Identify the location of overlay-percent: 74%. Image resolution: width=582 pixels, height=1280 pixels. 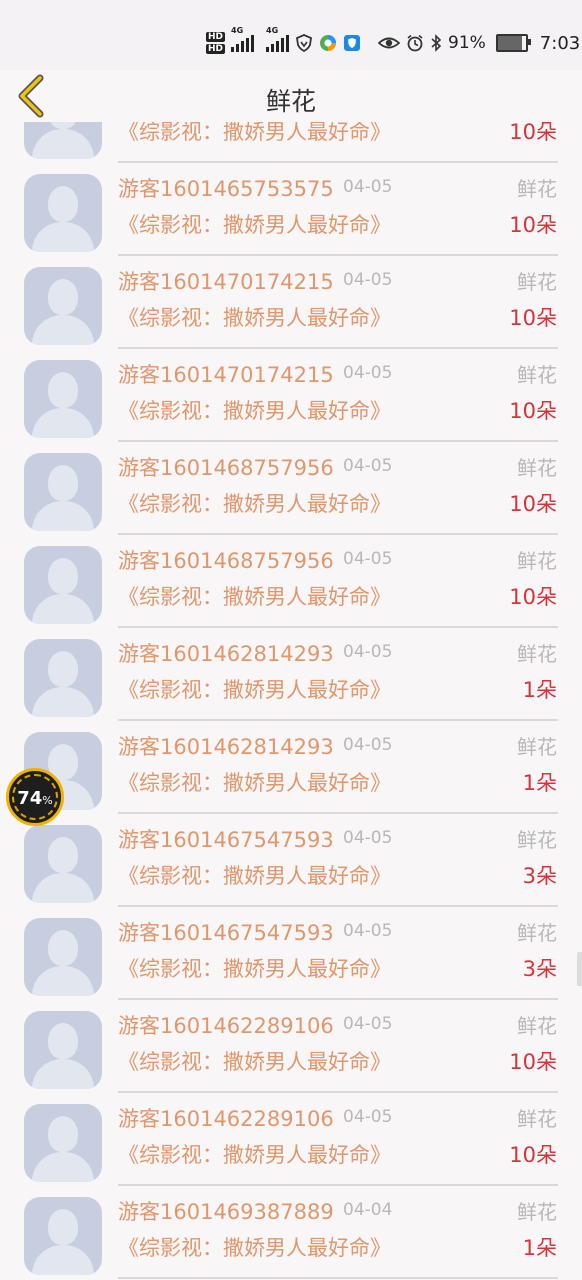
(35, 798).